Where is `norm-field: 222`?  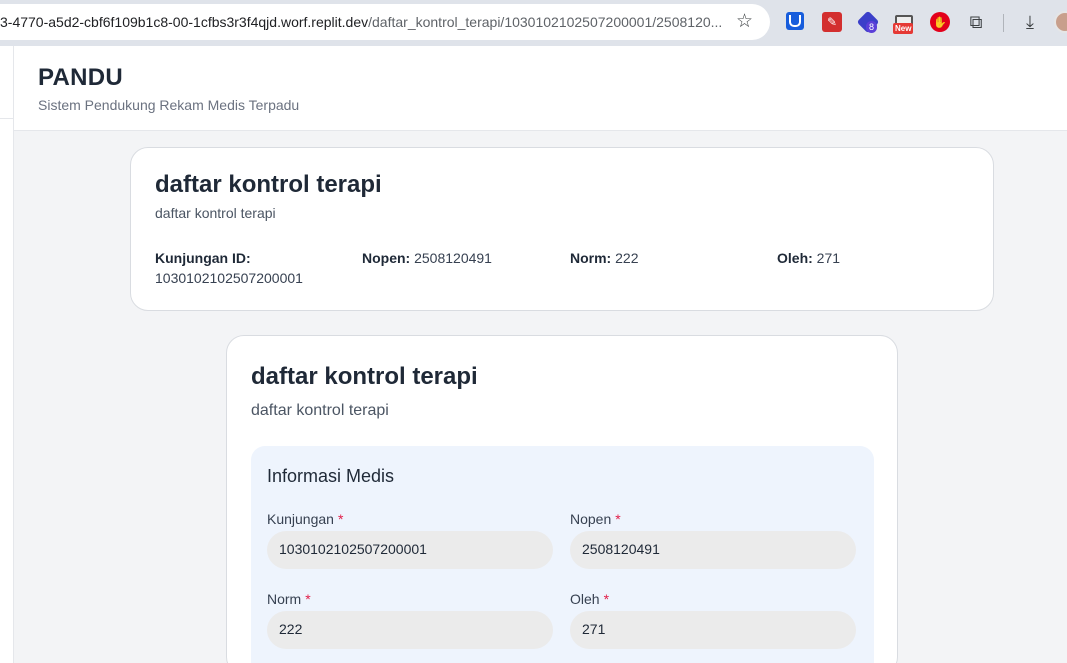
norm-field: 222 is located at coordinates (410, 630).